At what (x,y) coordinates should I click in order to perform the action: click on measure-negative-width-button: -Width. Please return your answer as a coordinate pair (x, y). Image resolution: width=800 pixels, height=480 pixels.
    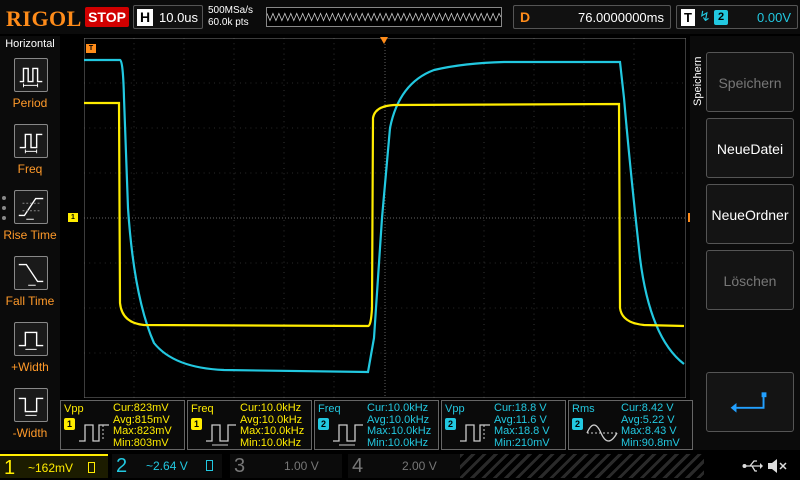
    Looking at the image, I should click on (30, 415).